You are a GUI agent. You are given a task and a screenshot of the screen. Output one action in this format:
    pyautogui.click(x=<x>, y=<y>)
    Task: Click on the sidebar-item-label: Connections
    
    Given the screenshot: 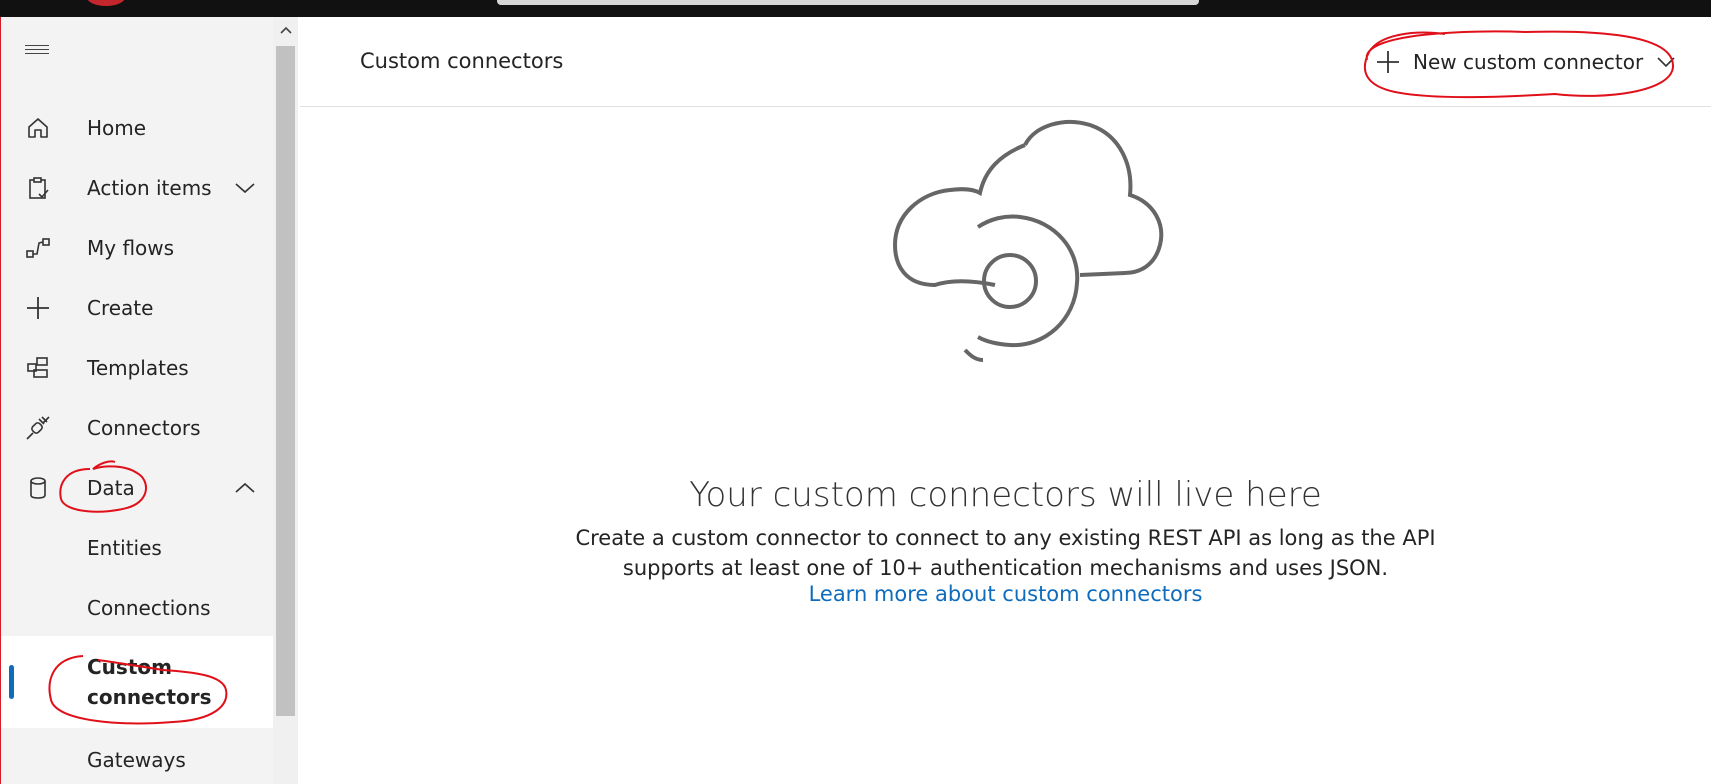 What is the action you would take?
    pyautogui.click(x=149, y=608)
    